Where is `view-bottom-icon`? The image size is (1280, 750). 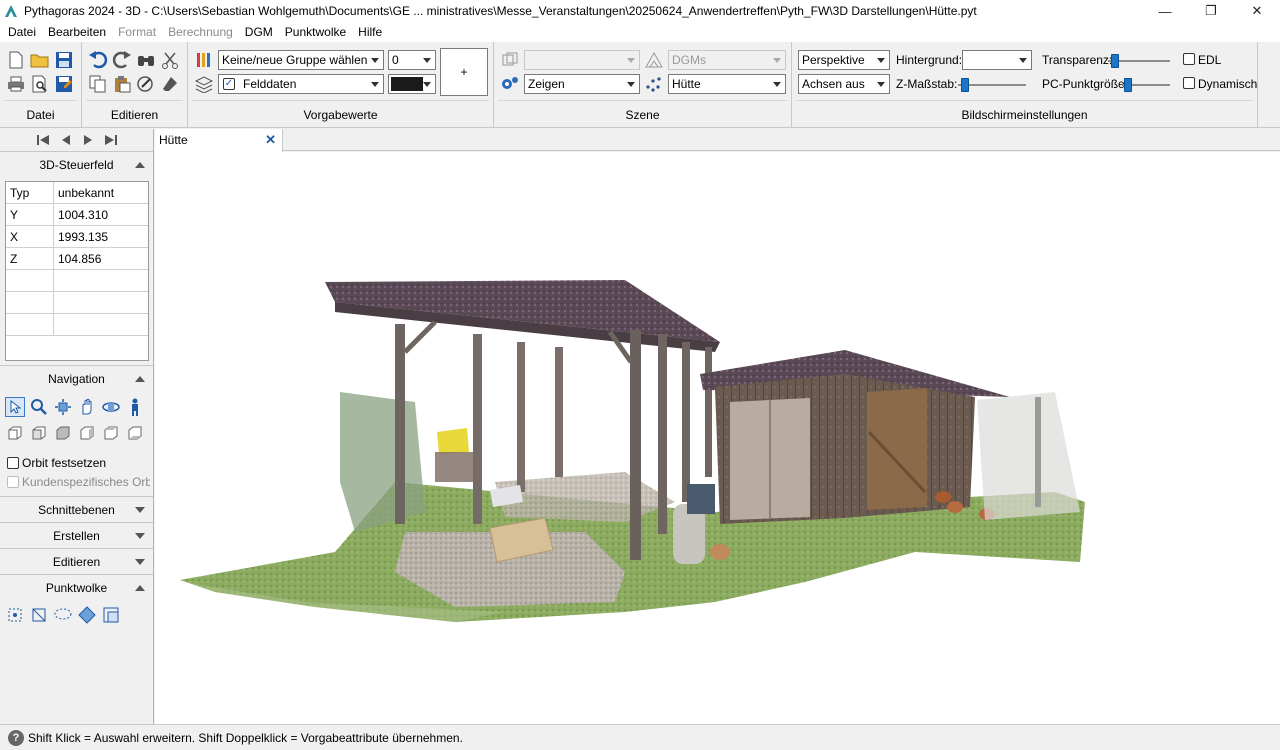 view-bottom-icon is located at coordinates (135, 433).